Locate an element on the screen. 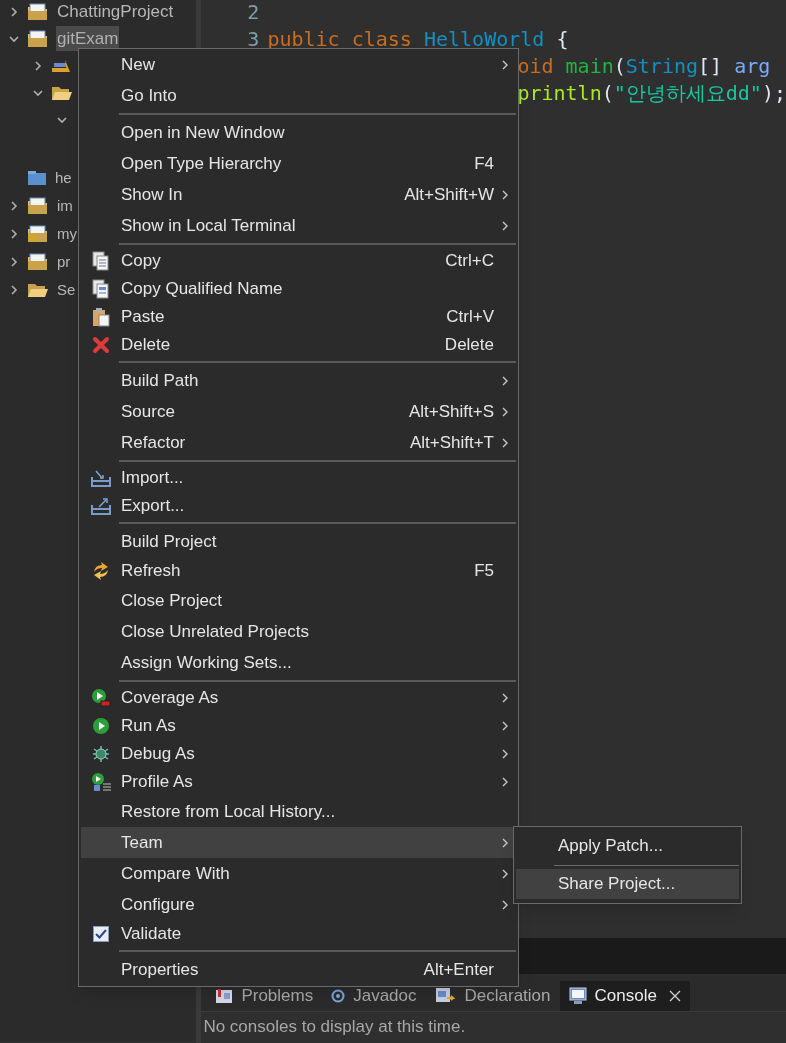 The height and width of the screenshot is (1043, 786). menu-item-label: New is located at coordinates (138, 64).